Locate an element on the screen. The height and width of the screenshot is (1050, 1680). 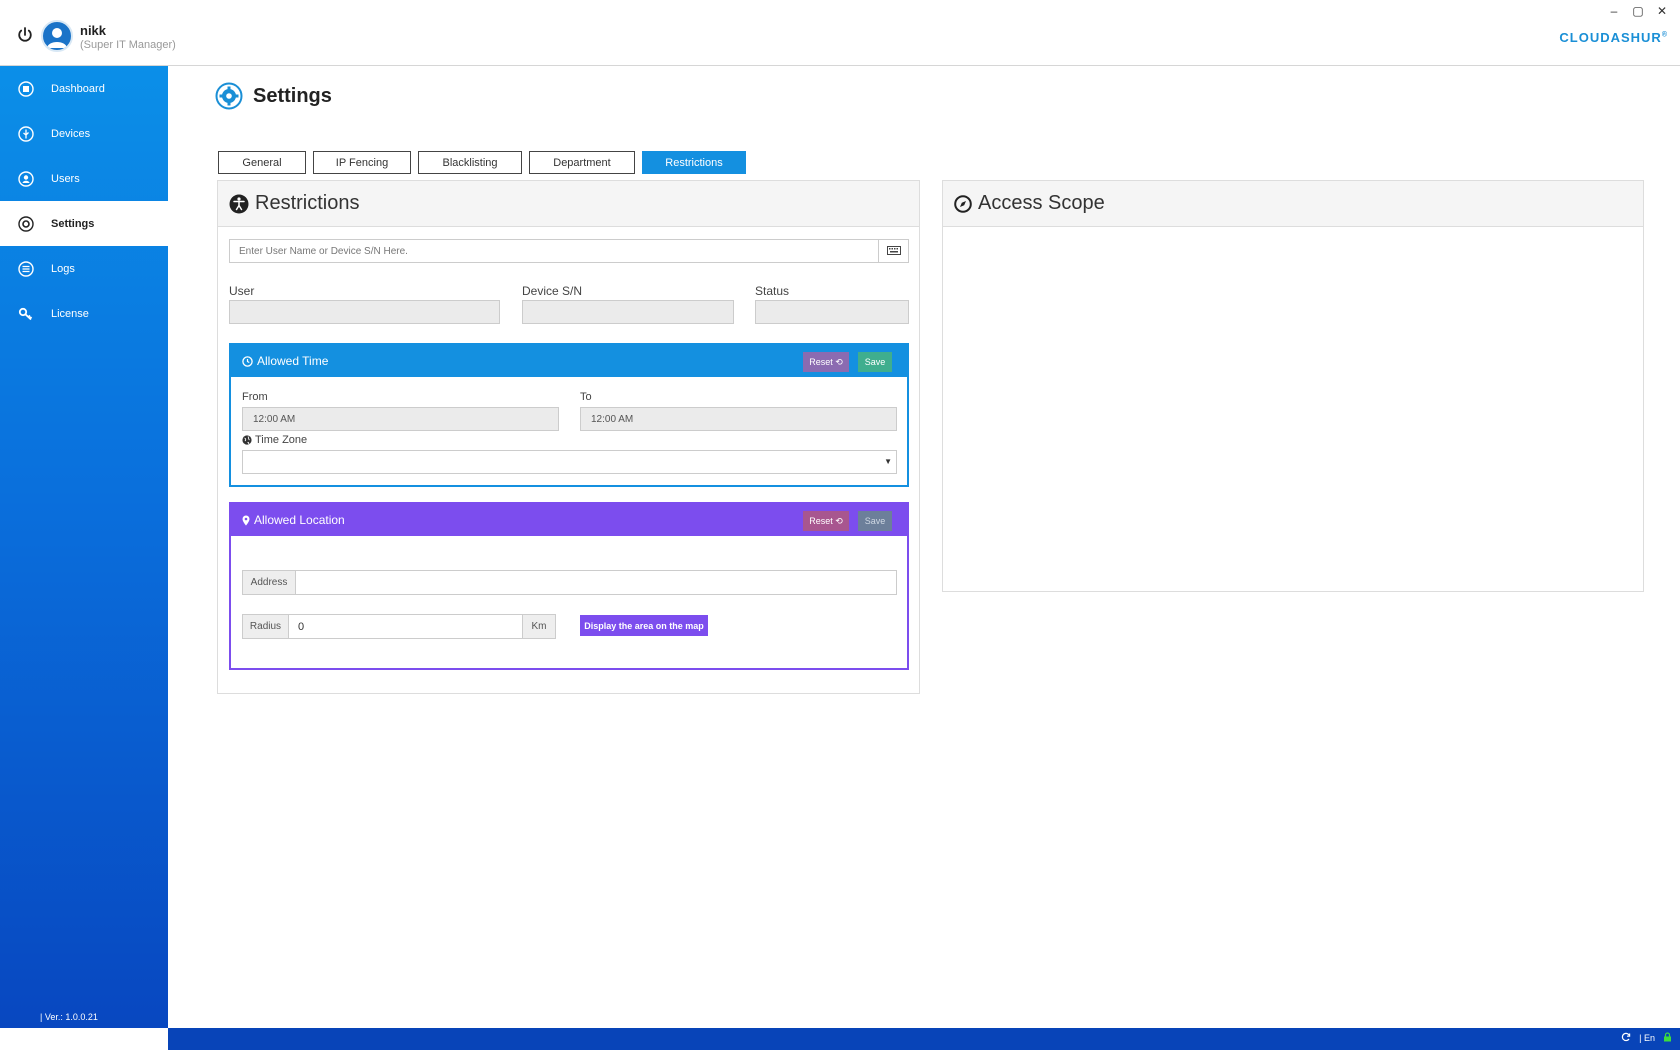
search-row is located at coordinates (569, 251).